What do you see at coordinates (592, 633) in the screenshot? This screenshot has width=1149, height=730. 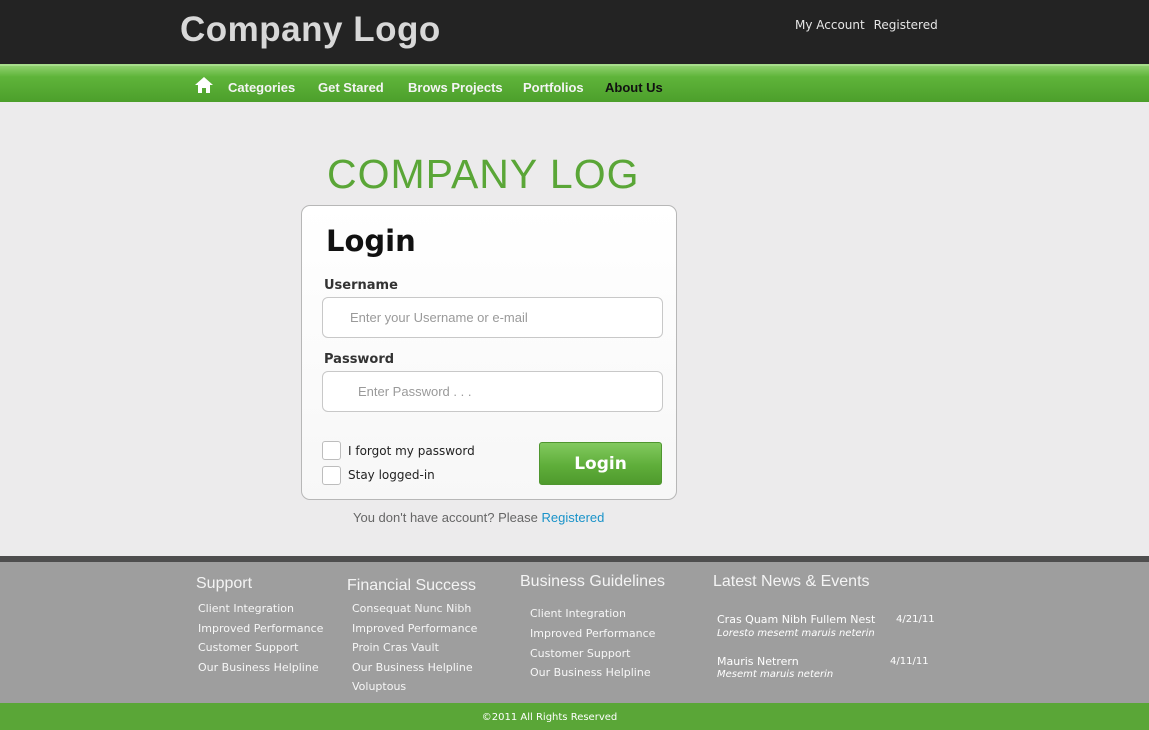 I see `footer-business-link: Improved Performance` at bounding box center [592, 633].